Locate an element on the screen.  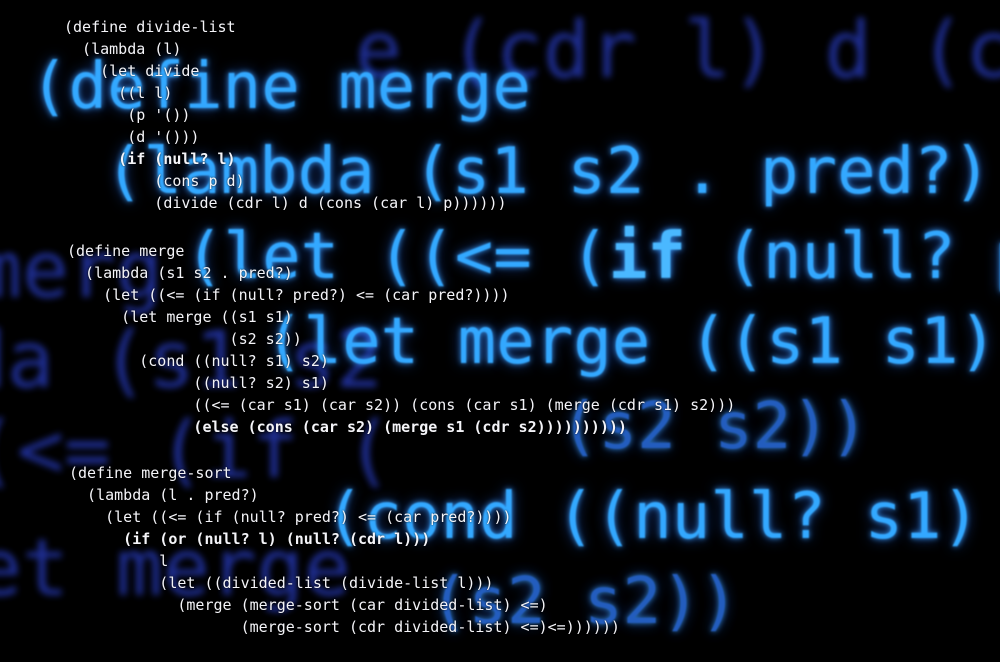
code-line: (cond ((null? s1) s2) is located at coordinates (198, 361).